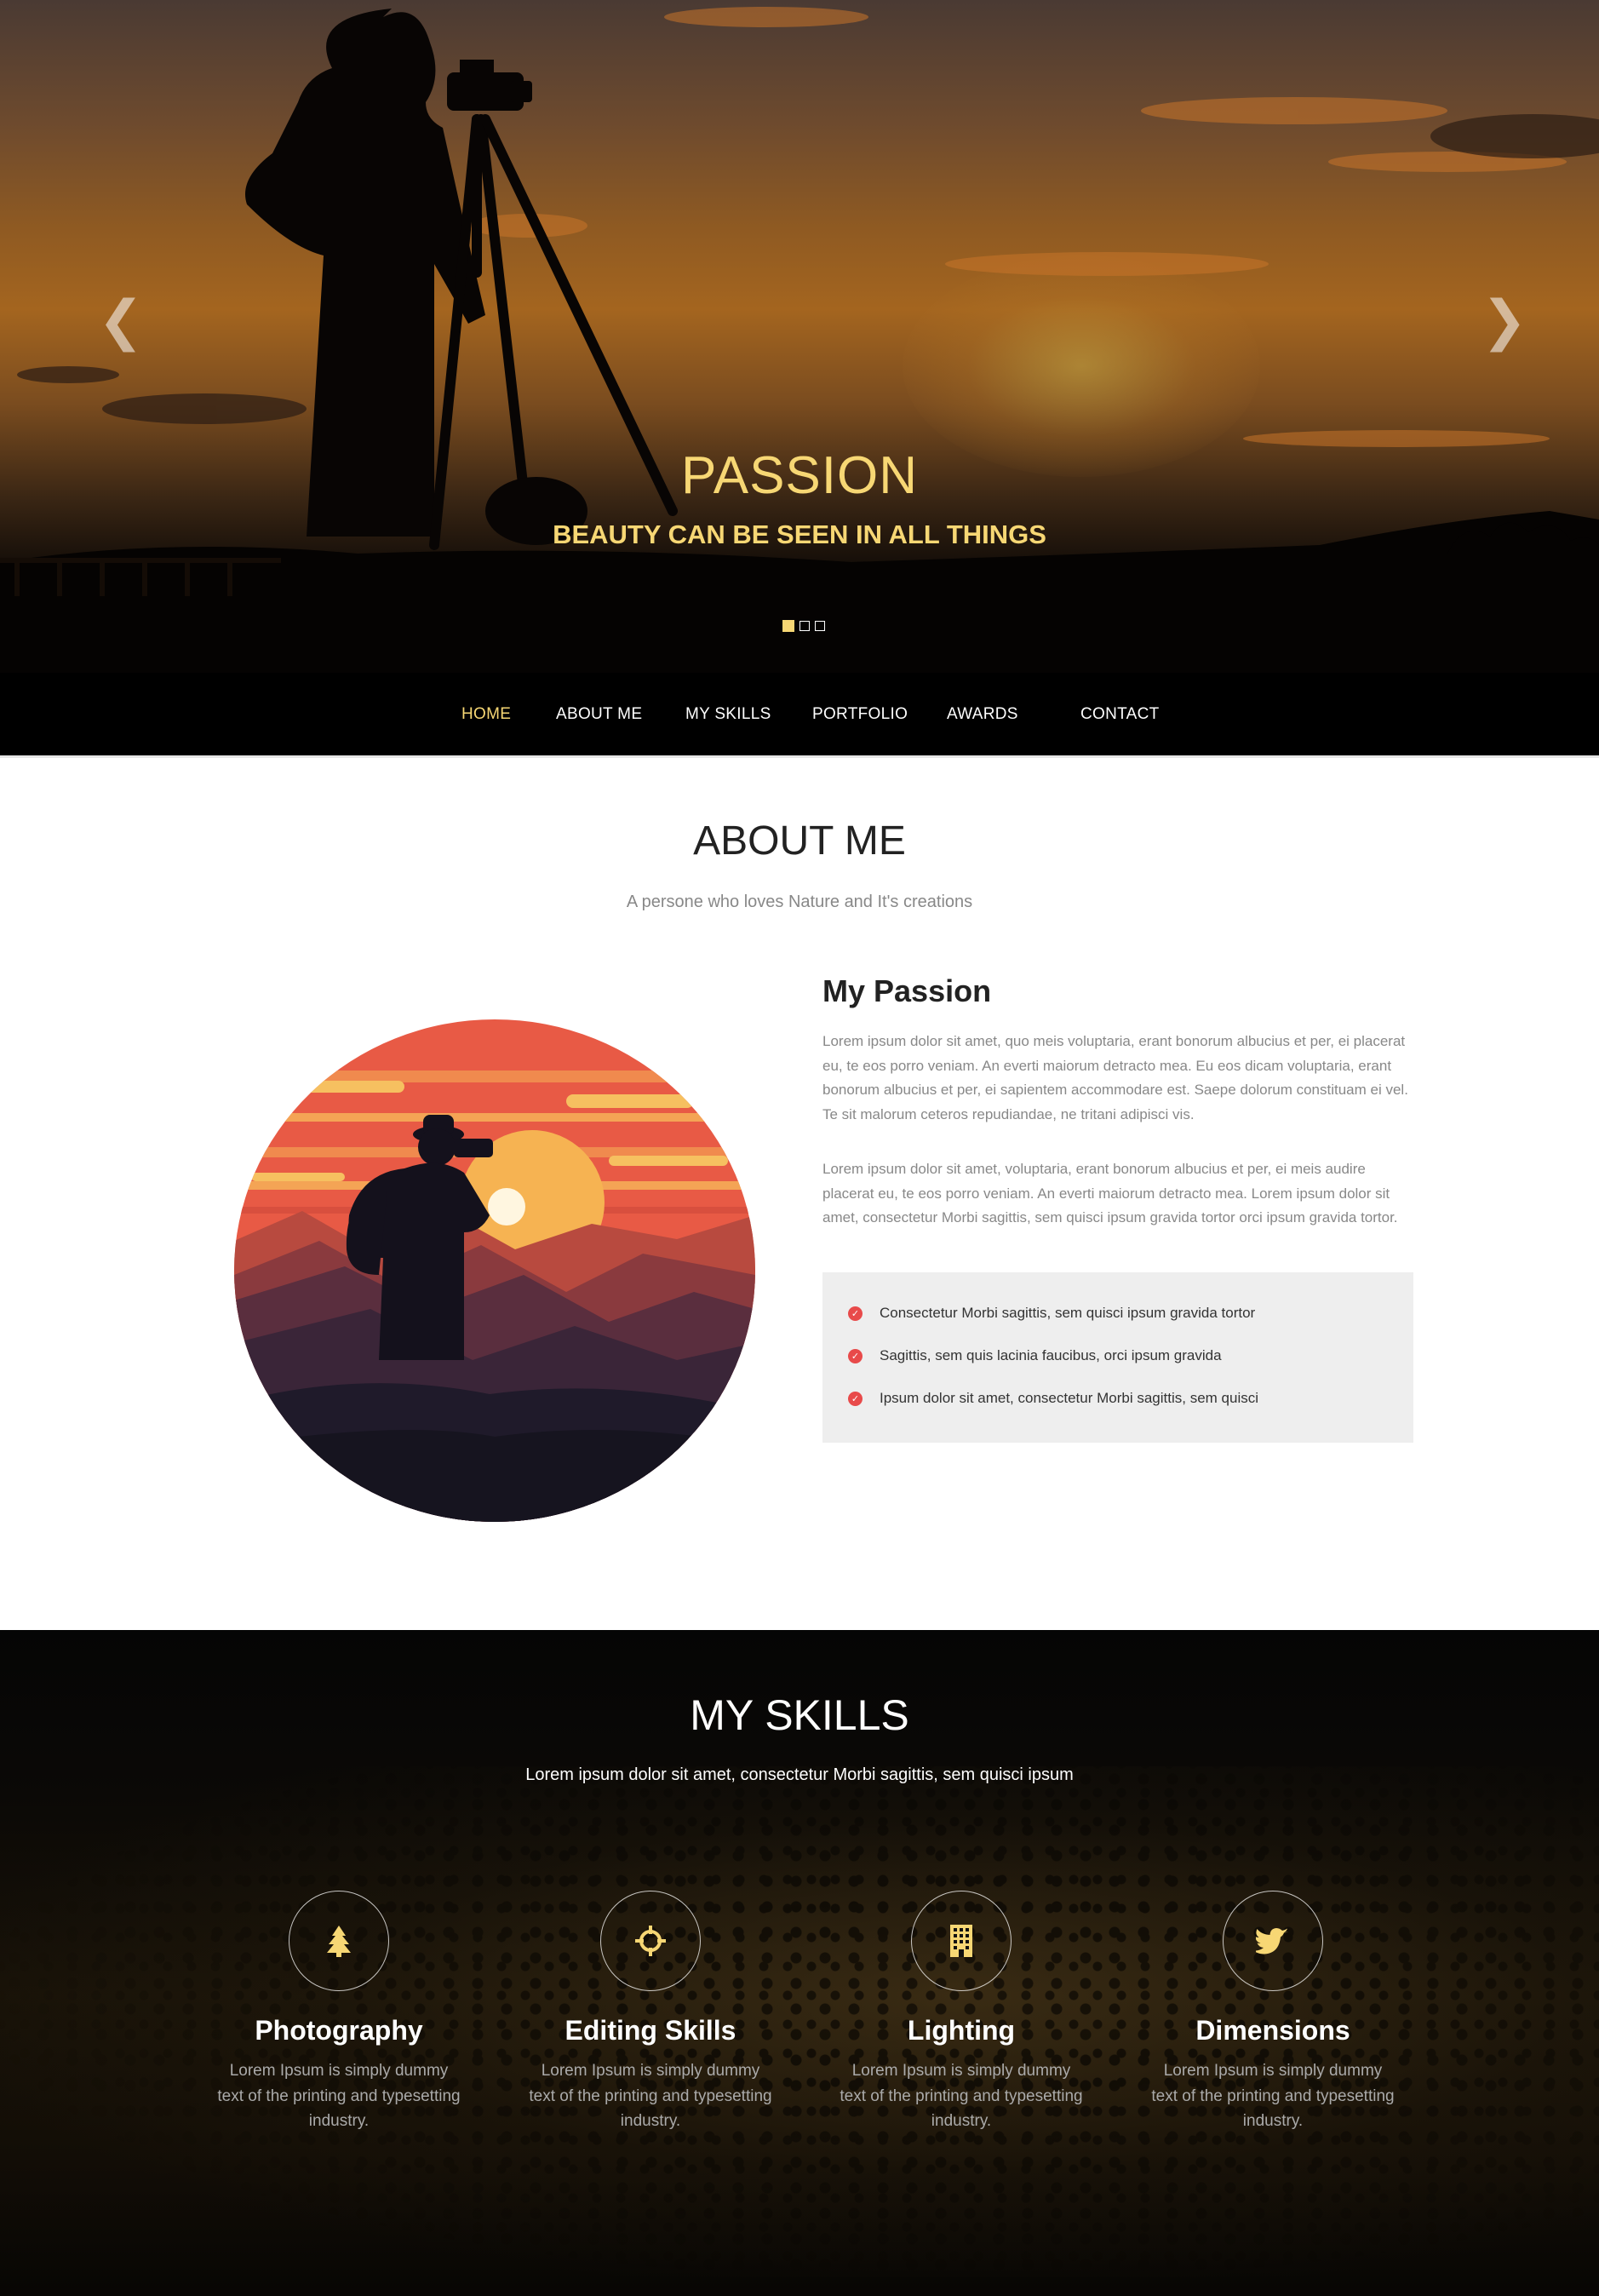 The height and width of the screenshot is (2296, 1599). I want to click on slider-pagination, so click(804, 626).